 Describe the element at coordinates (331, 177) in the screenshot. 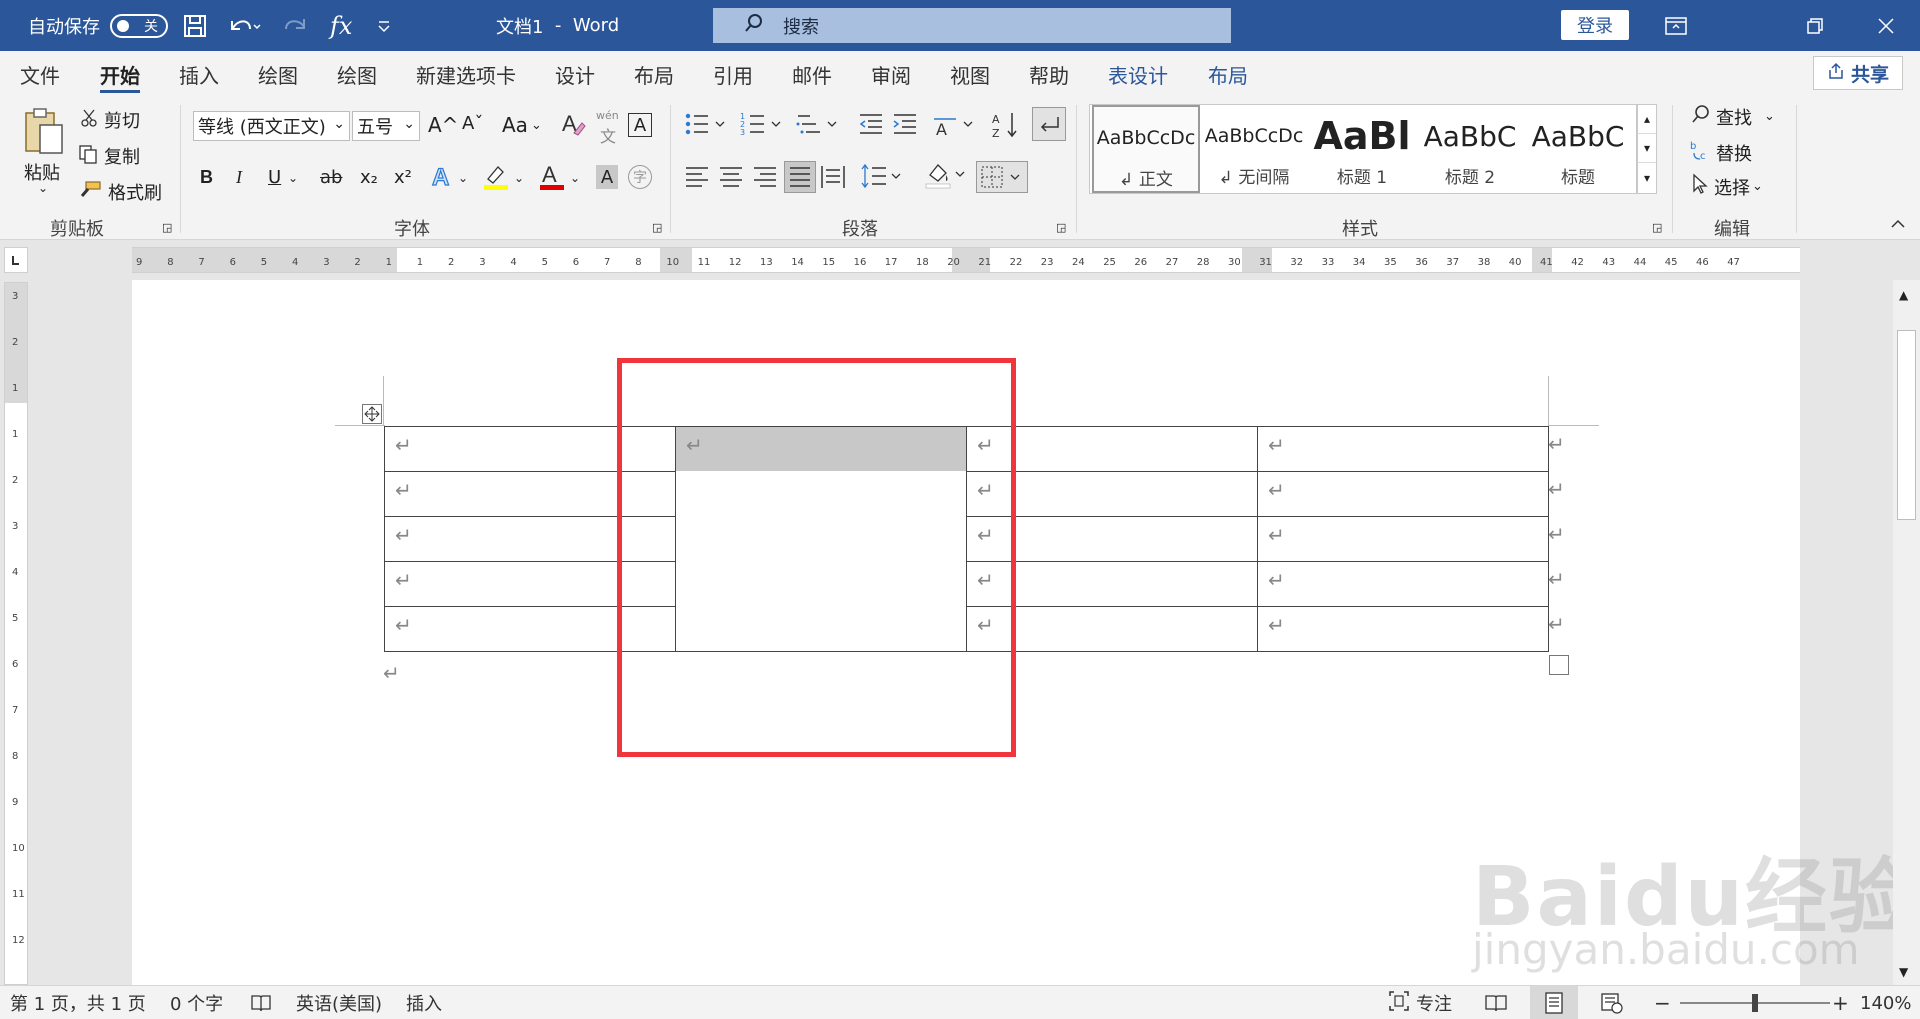

I see `strikethrough-button: ab` at that location.